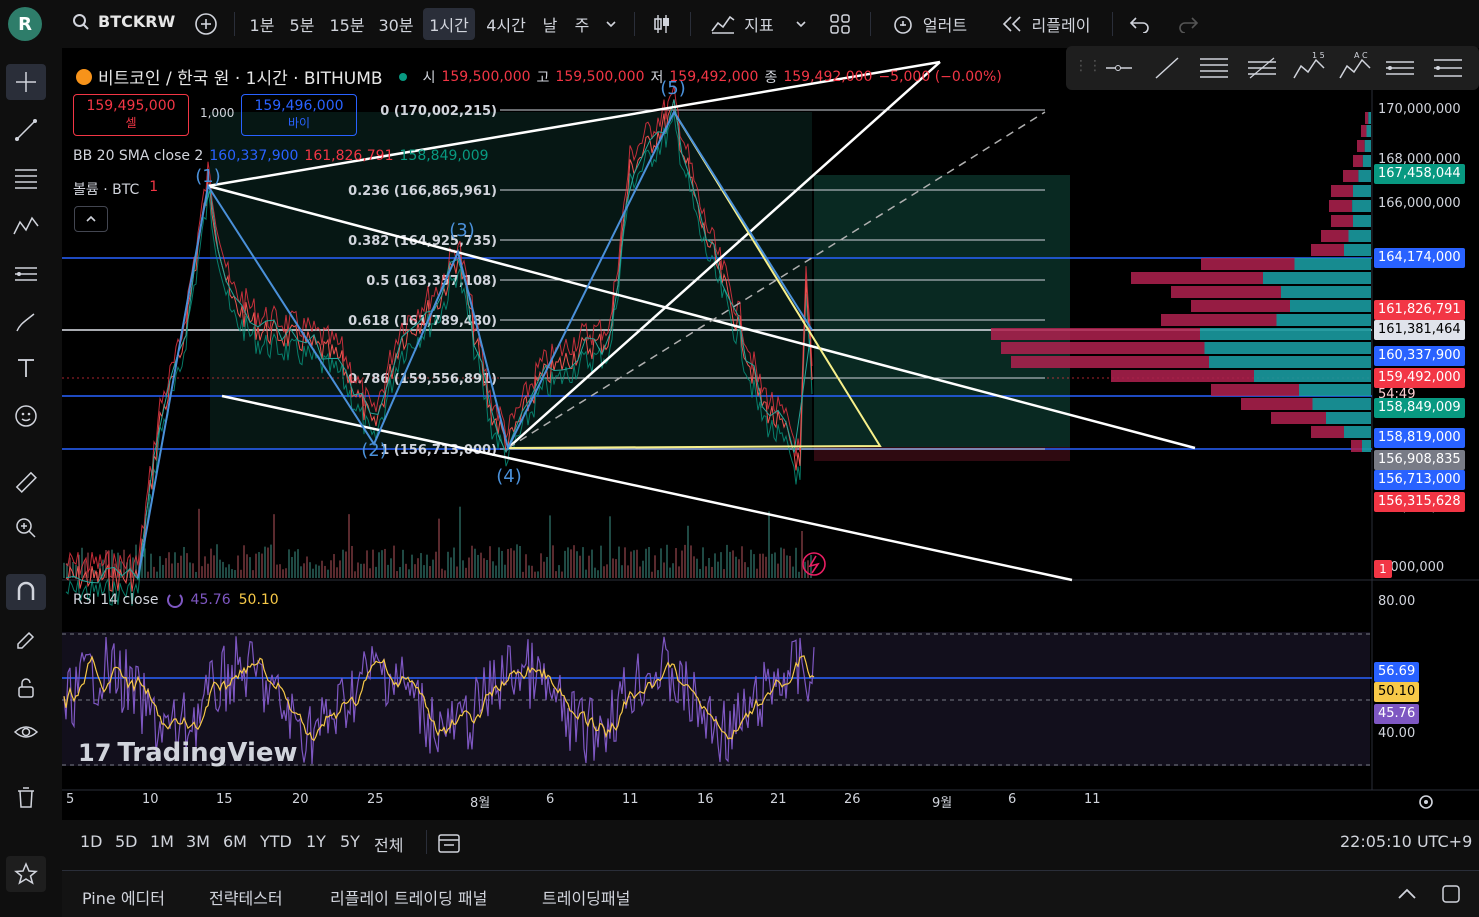 This screenshot has width=1479, height=917. Describe the element at coordinates (840, 24) in the screenshot. I see `layout-button` at that location.